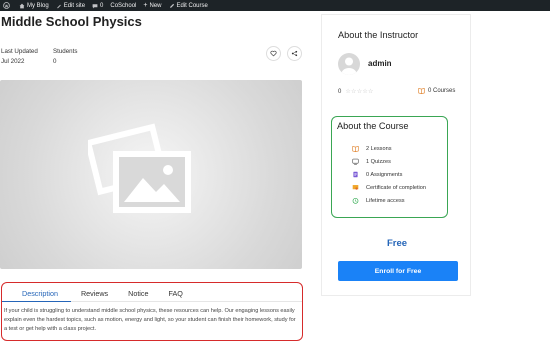 This screenshot has width=550, height=347. I want to click on students-value: 0, so click(55, 61).